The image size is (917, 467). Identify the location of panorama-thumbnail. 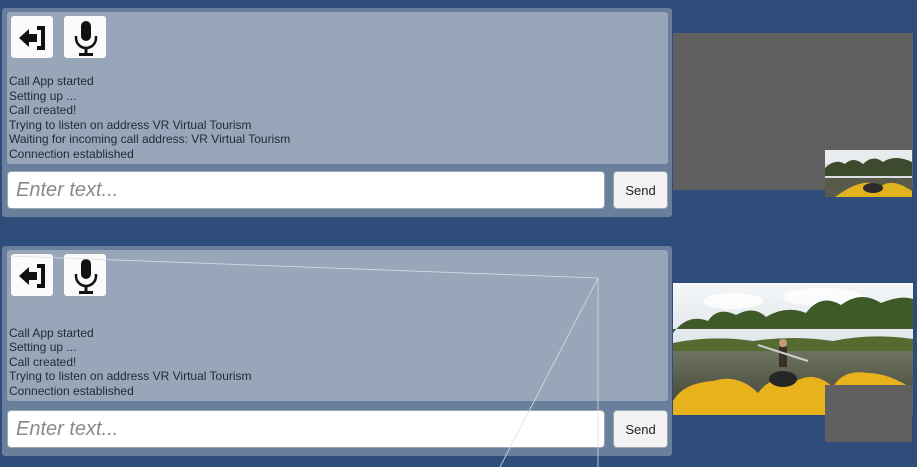
(868, 173).